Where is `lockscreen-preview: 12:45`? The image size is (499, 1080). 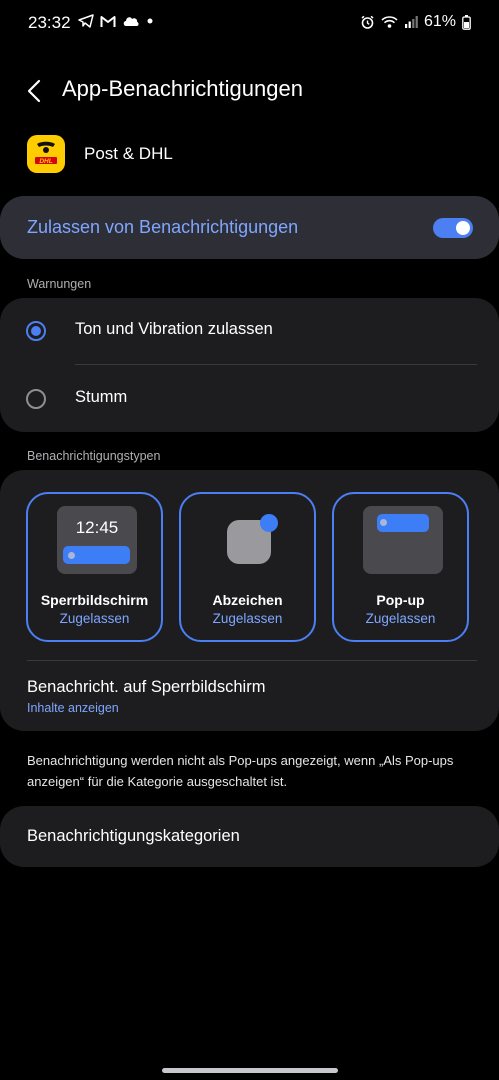 lockscreen-preview: 12:45 is located at coordinates (97, 540).